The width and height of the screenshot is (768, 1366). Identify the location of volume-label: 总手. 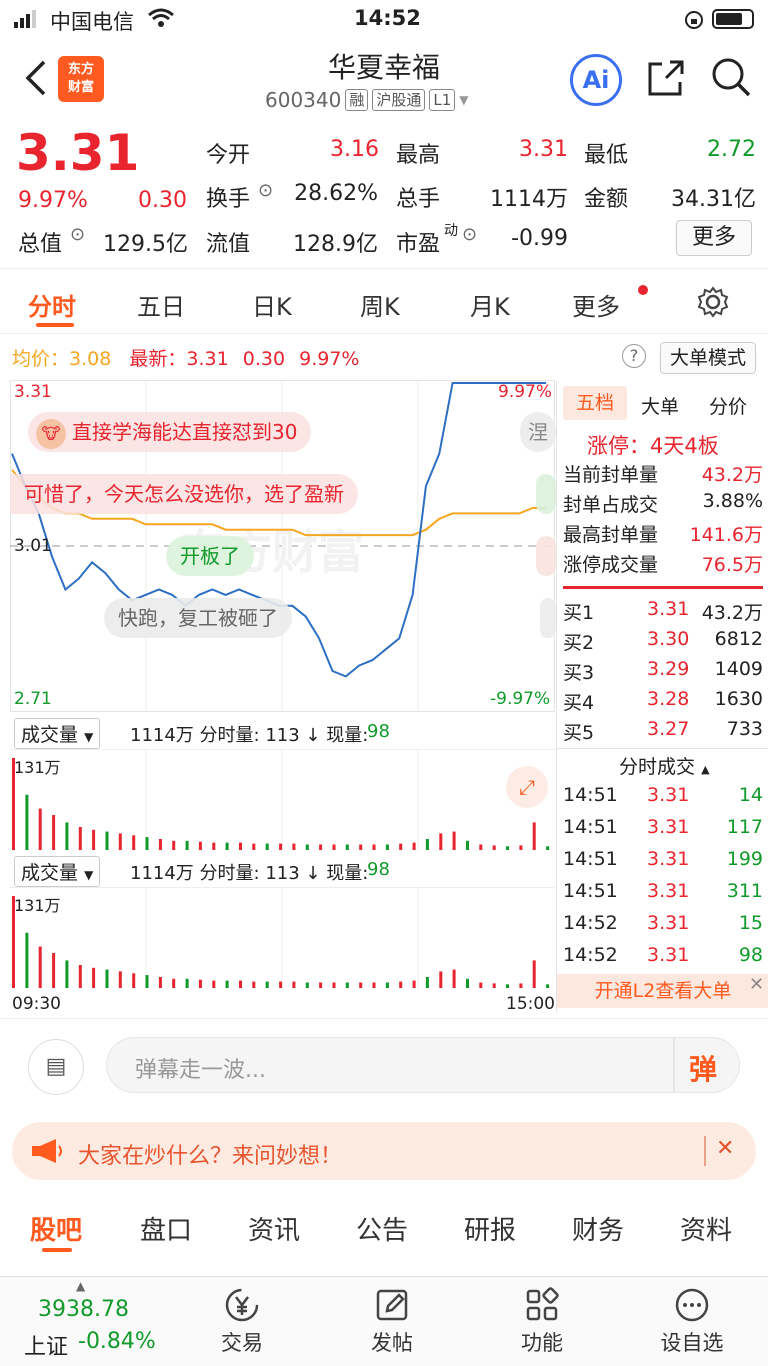
(418, 199).